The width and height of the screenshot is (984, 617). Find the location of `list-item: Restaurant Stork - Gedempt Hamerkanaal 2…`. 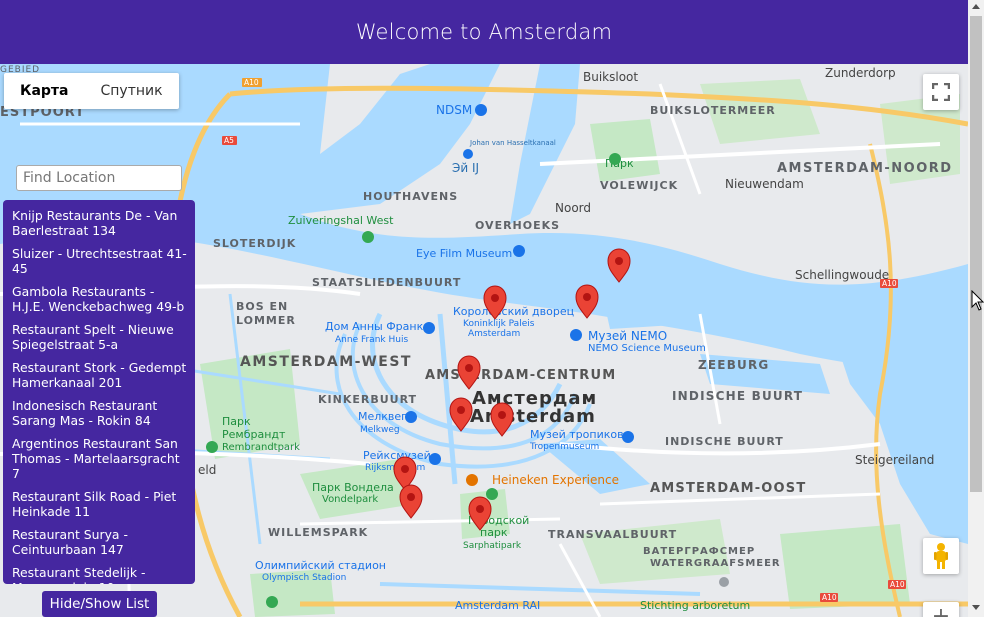

list-item: Restaurant Stork - Gedempt Hamerkanaal 2… is located at coordinates (99, 377).